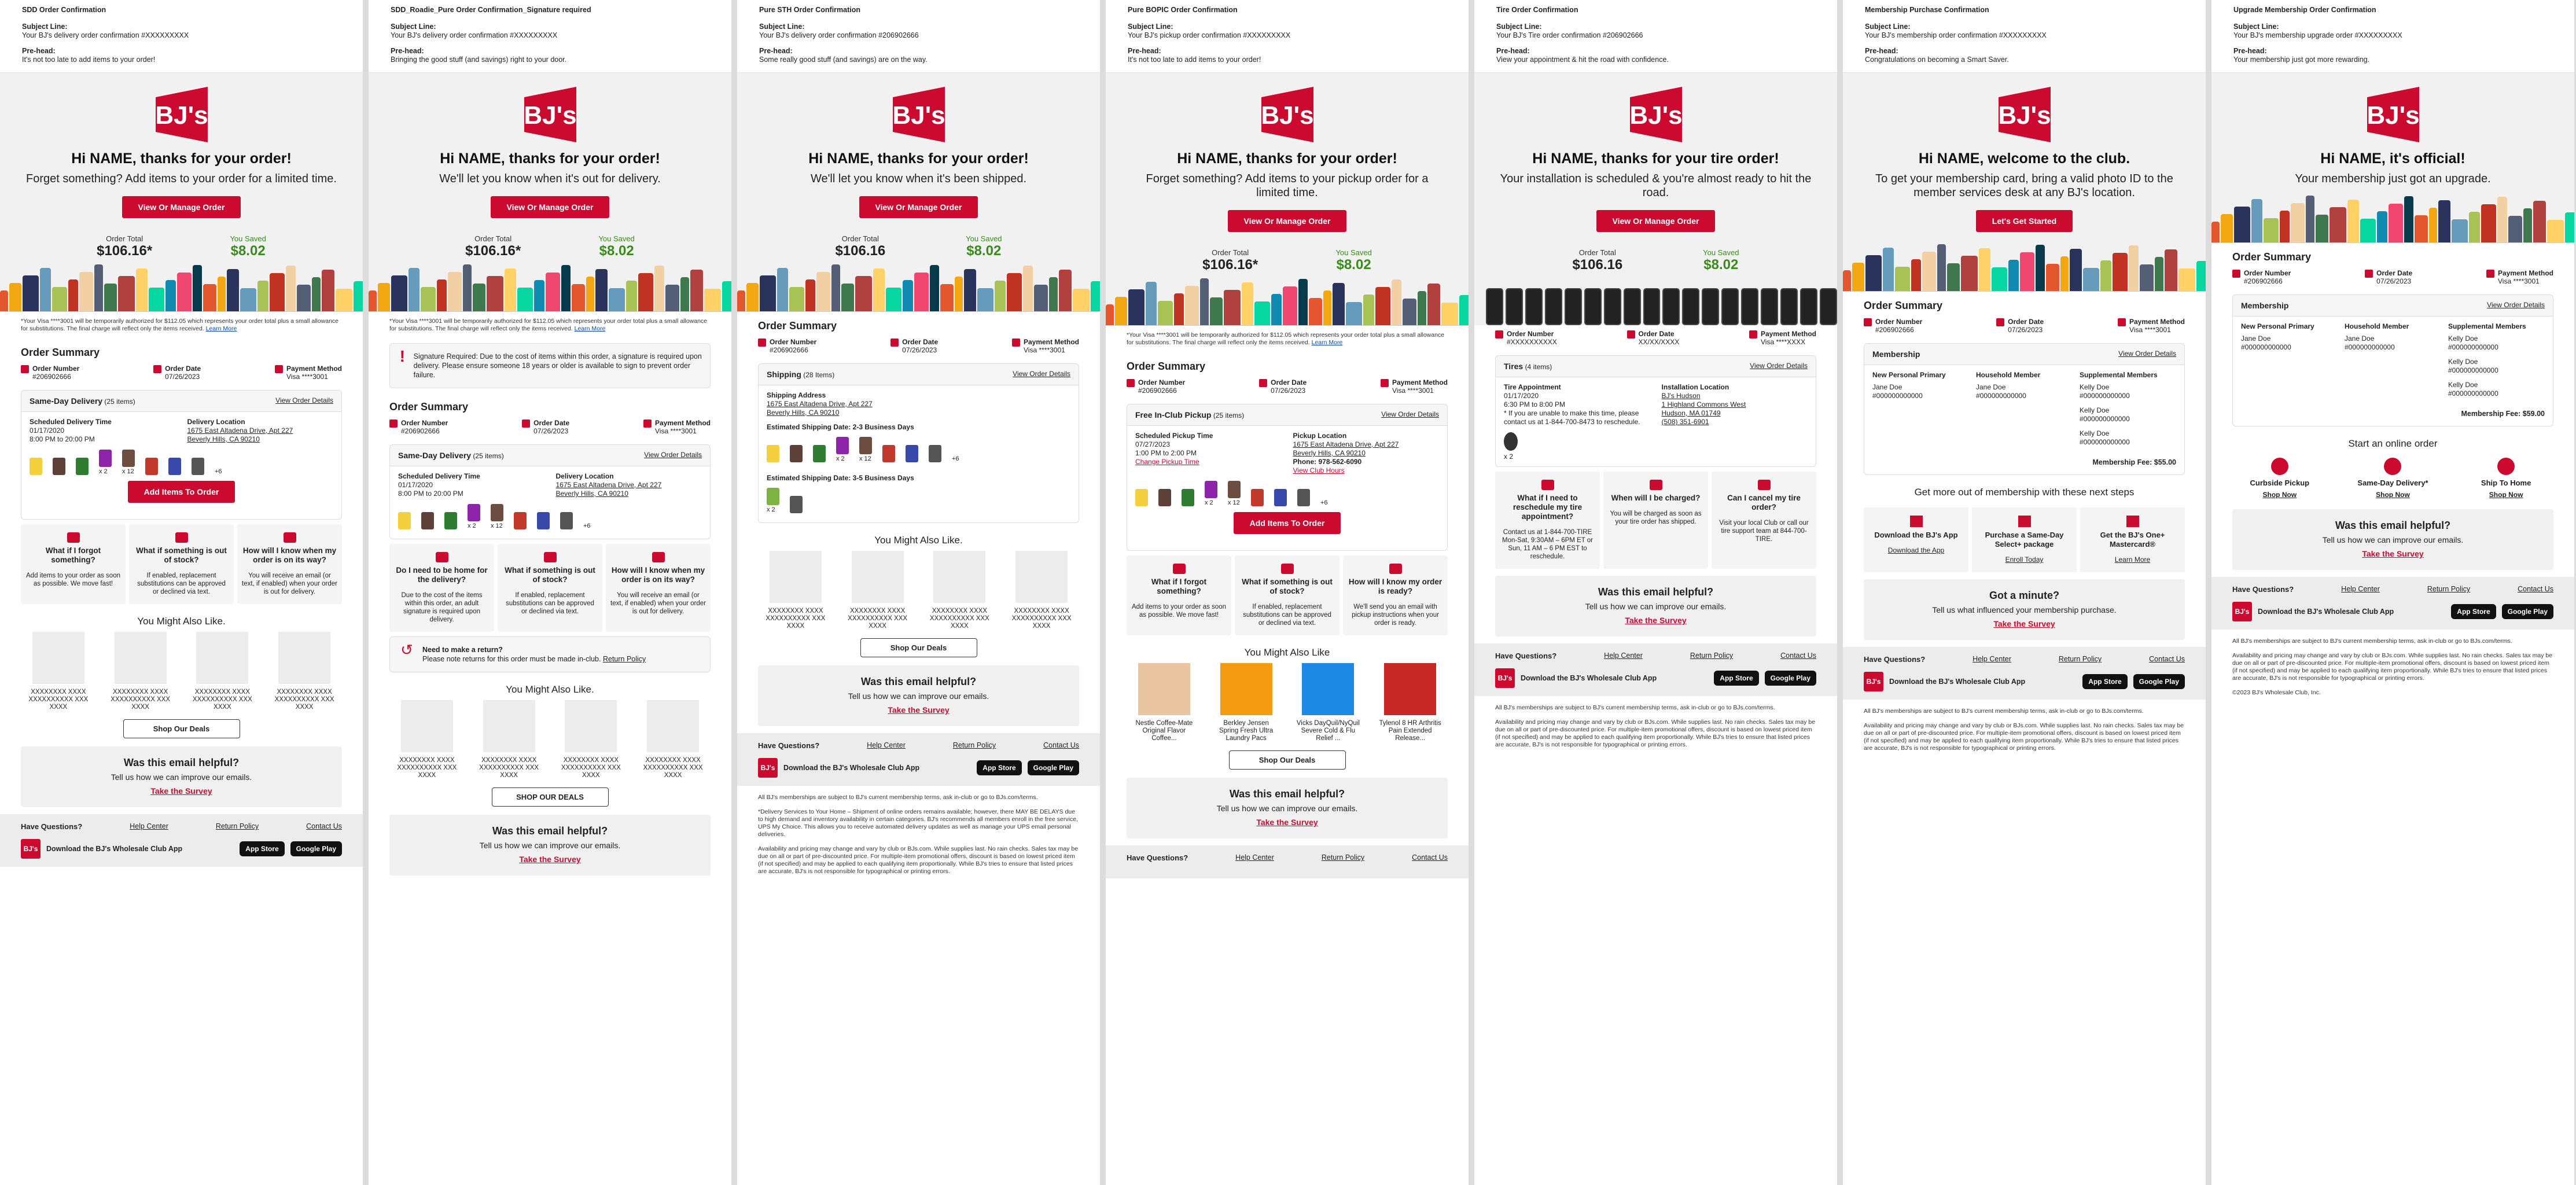  Describe the element at coordinates (1319, 470) in the screenshot. I see `club-hours-link: View Club Hours` at that location.